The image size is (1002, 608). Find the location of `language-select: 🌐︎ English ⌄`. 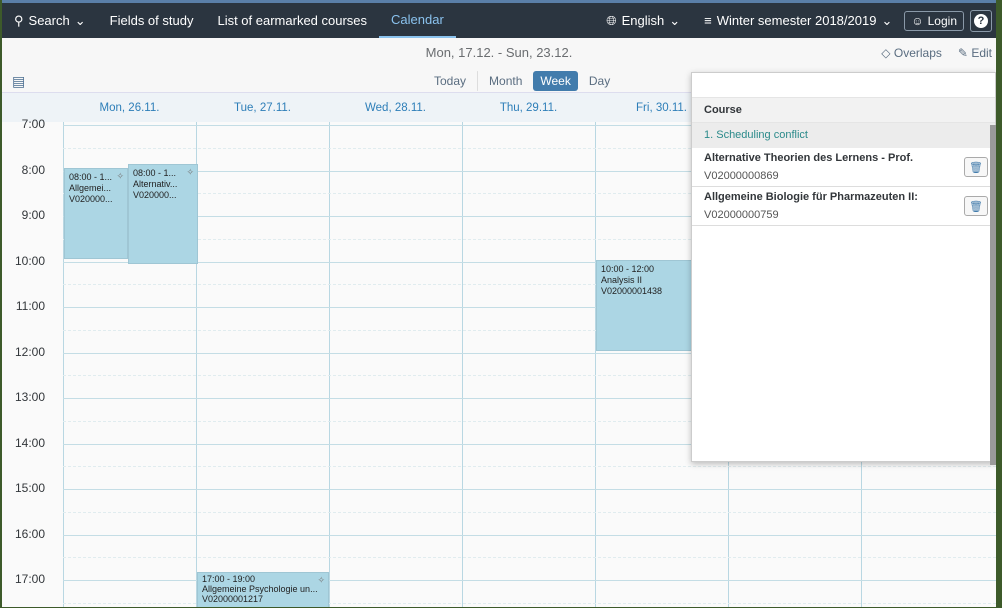

language-select: 🌐︎ English ⌄ is located at coordinates (643, 20).